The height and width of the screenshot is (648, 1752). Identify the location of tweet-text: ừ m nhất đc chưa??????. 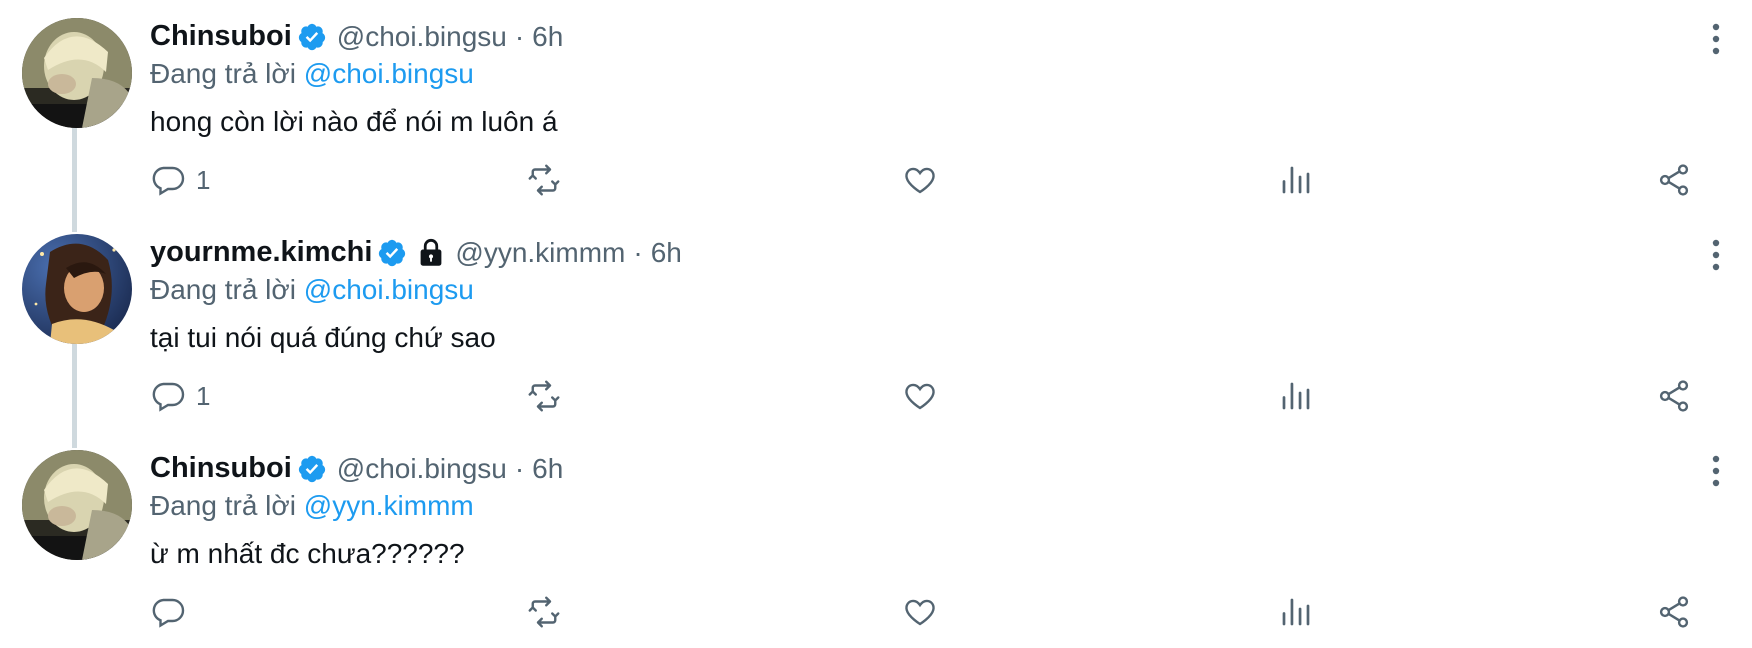
(307, 553).